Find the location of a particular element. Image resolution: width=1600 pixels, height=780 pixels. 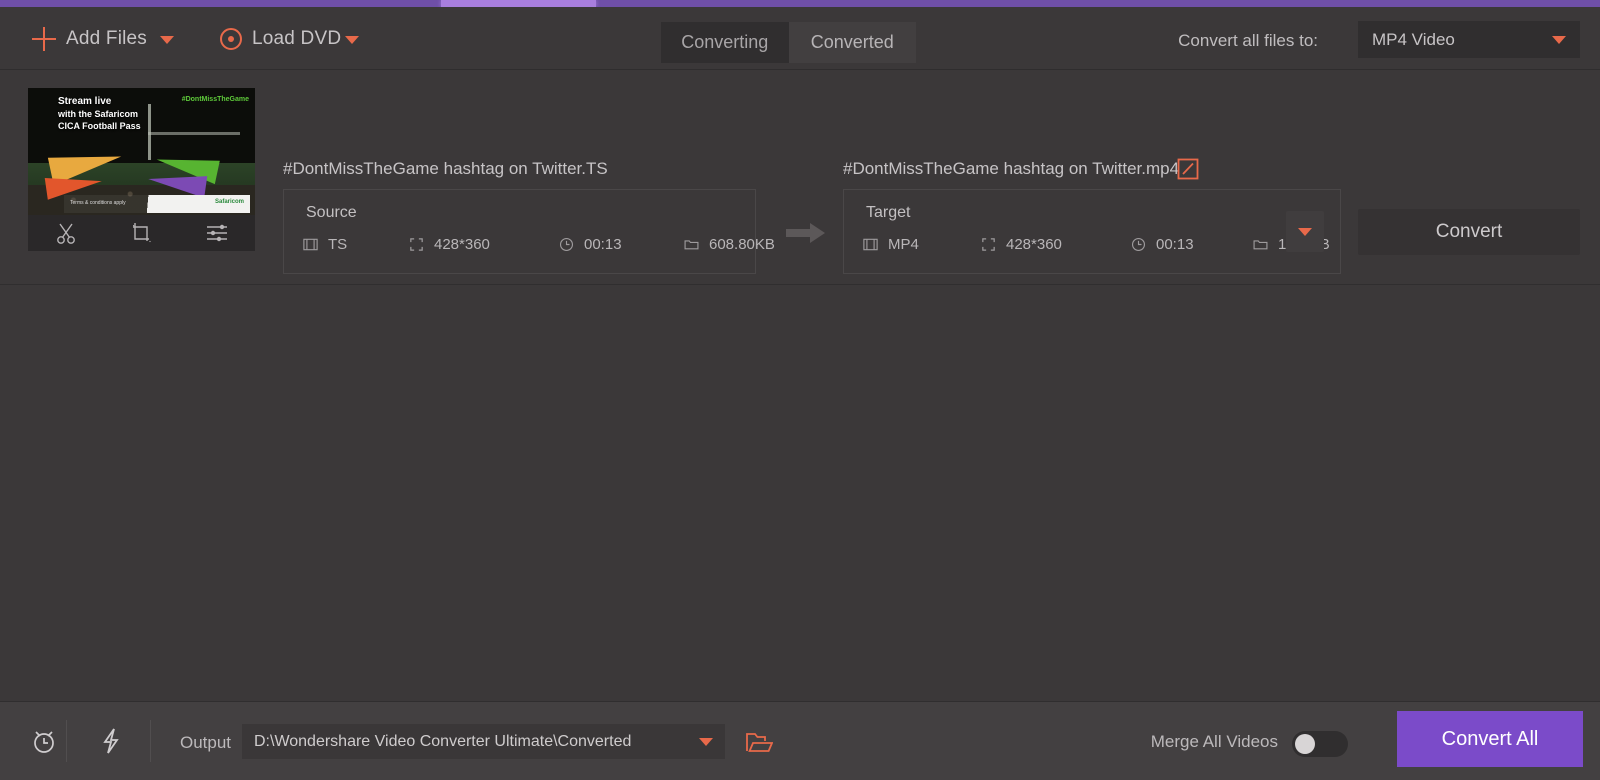

edit-pencil-icon is located at coordinates (1188, 169).